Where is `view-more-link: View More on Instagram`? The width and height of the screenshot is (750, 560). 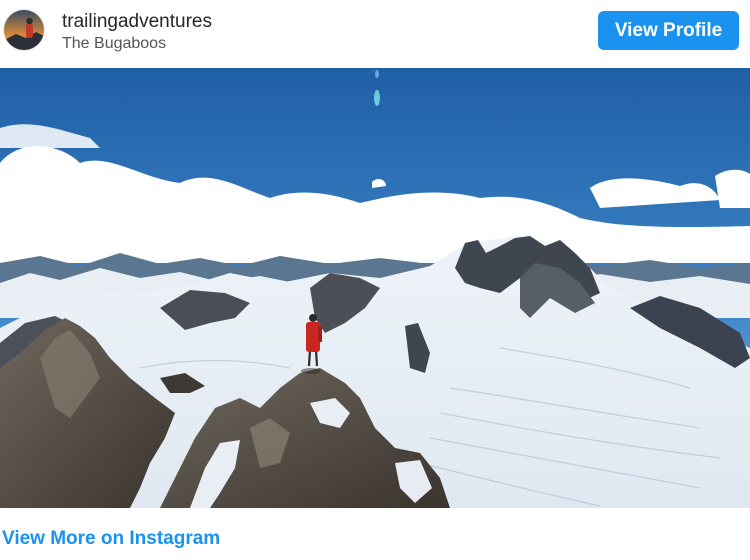
view-more-link: View More on Instagram is located at coordinates (111, 539).